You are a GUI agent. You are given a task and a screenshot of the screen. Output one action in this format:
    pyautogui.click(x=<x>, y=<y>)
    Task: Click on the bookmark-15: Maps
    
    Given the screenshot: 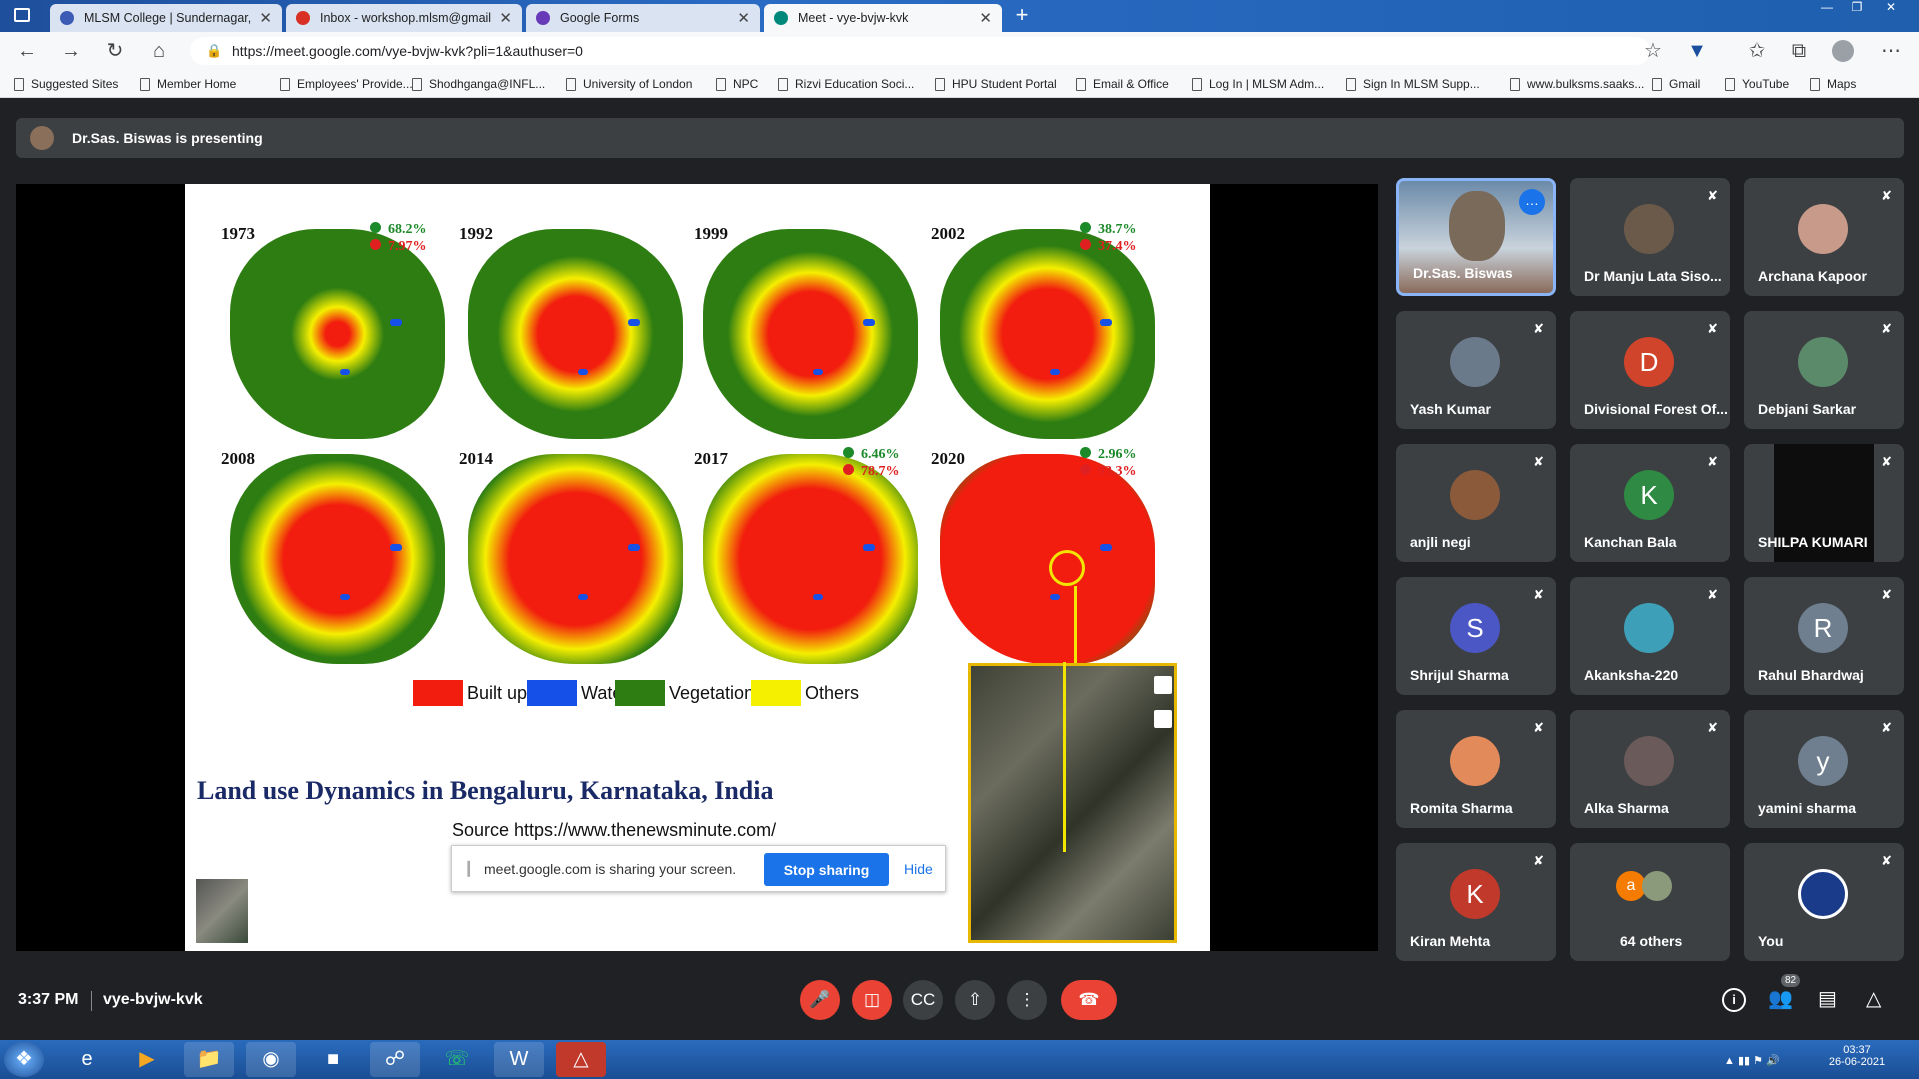 What is the action you would take?
    pyautogui.click(x=1833, y=84)
    